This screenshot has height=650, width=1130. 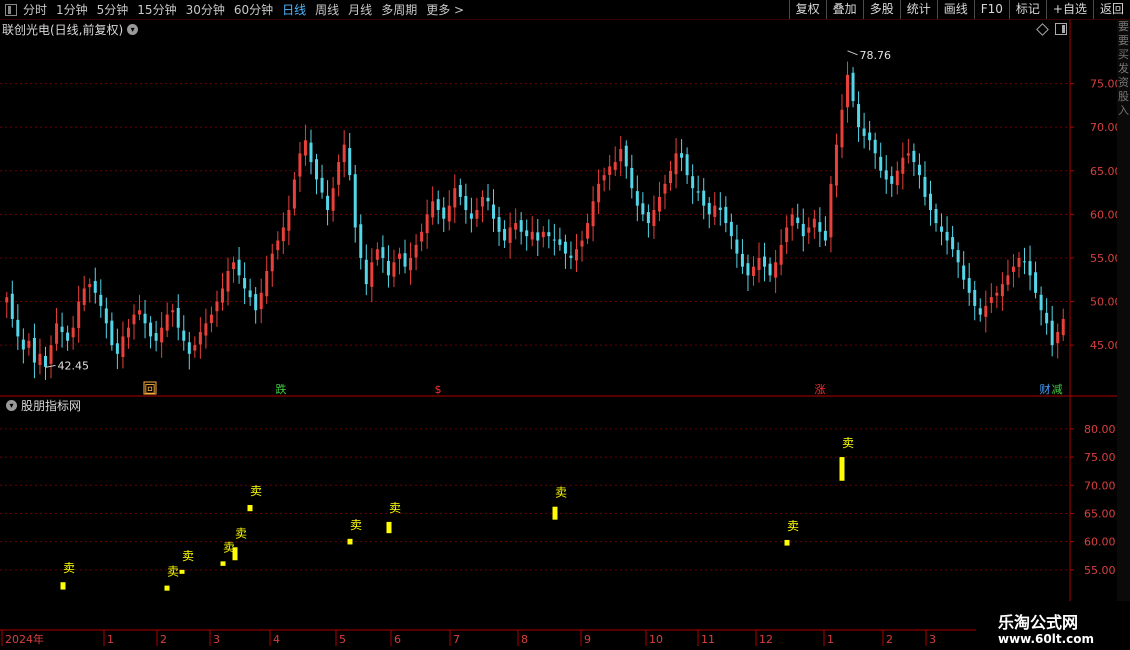 I want to click on right-side-strip: 要要买发资股入, so click(x=1123, y=330).